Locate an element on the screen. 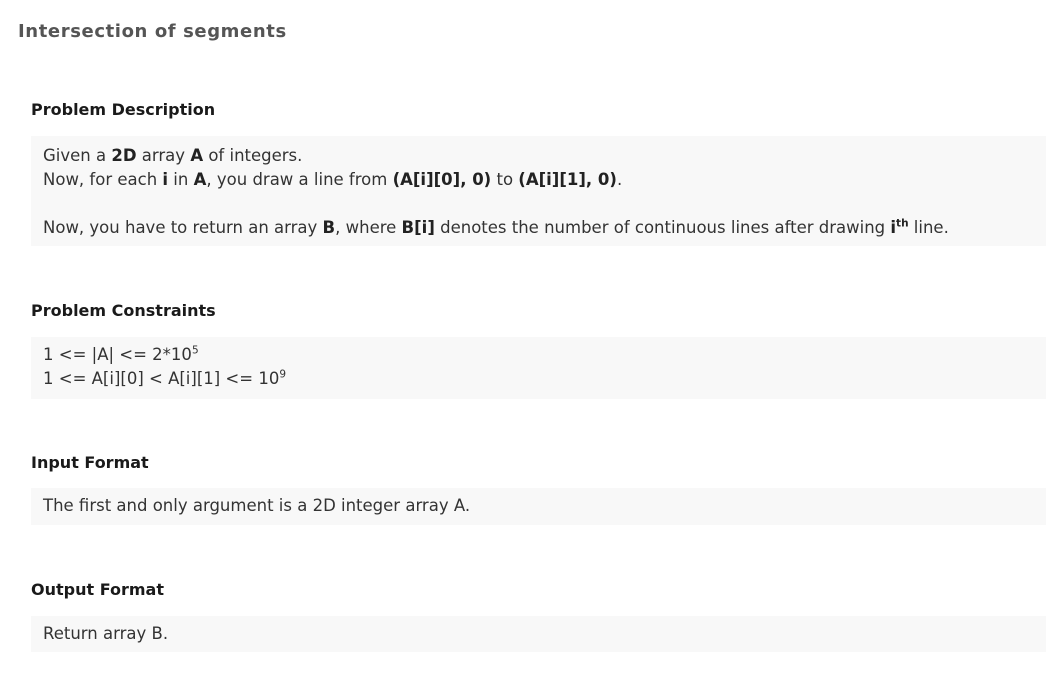 This screenshot has height=682, width=1046. bold-text: (A[i][1], 0) is located at coordinates (567, 179).